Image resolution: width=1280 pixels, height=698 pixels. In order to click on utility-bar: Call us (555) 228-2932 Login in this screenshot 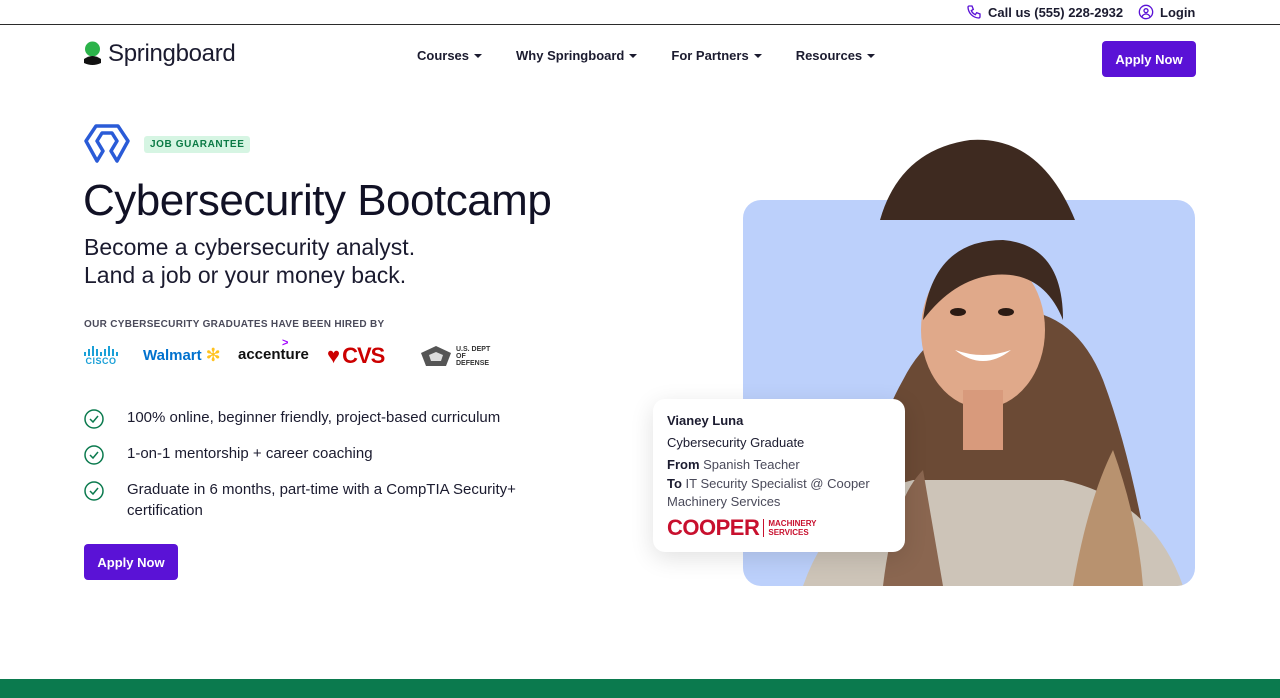, I will do `click(640, 12)`.